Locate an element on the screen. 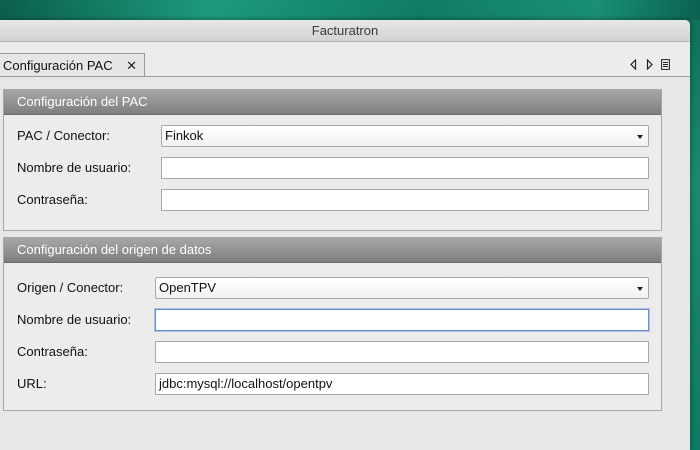  datasource-password-label: Contraseña: is located at coordinates (52, 351).